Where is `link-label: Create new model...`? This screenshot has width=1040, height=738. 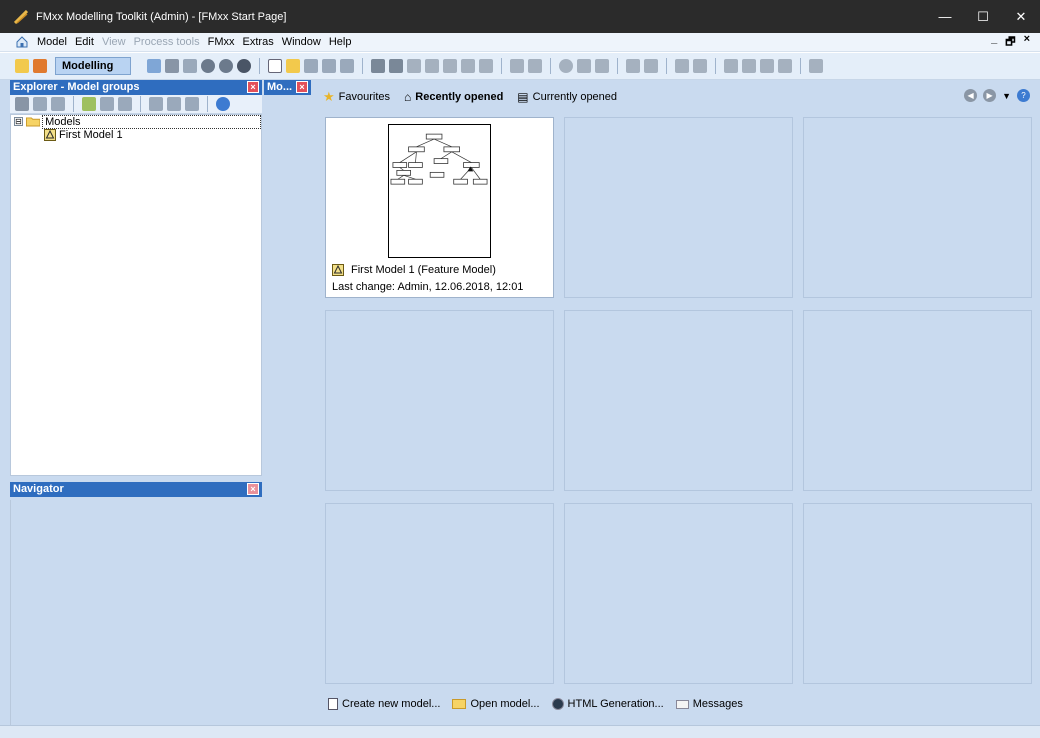 link-label: Create new model... is located at coordinates (391, 704).